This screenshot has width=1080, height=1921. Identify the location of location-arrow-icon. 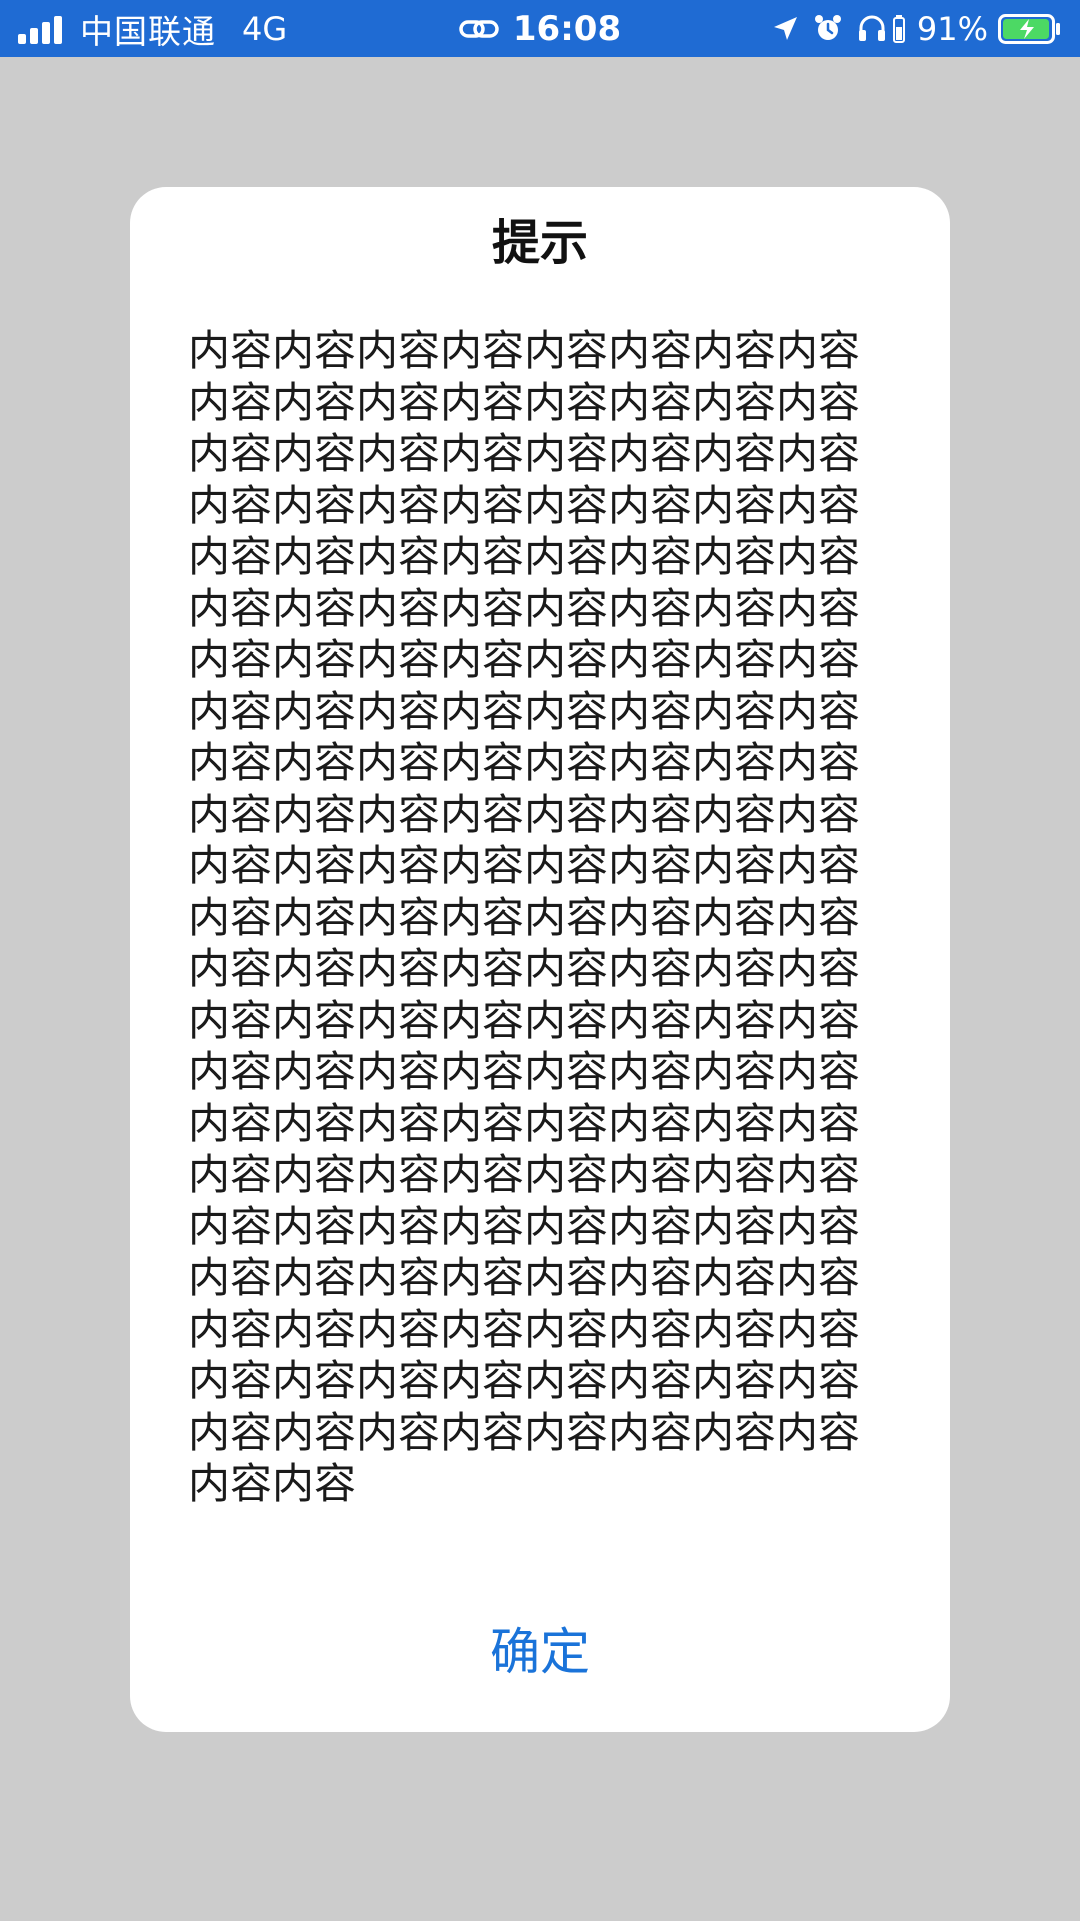
(785, 29).